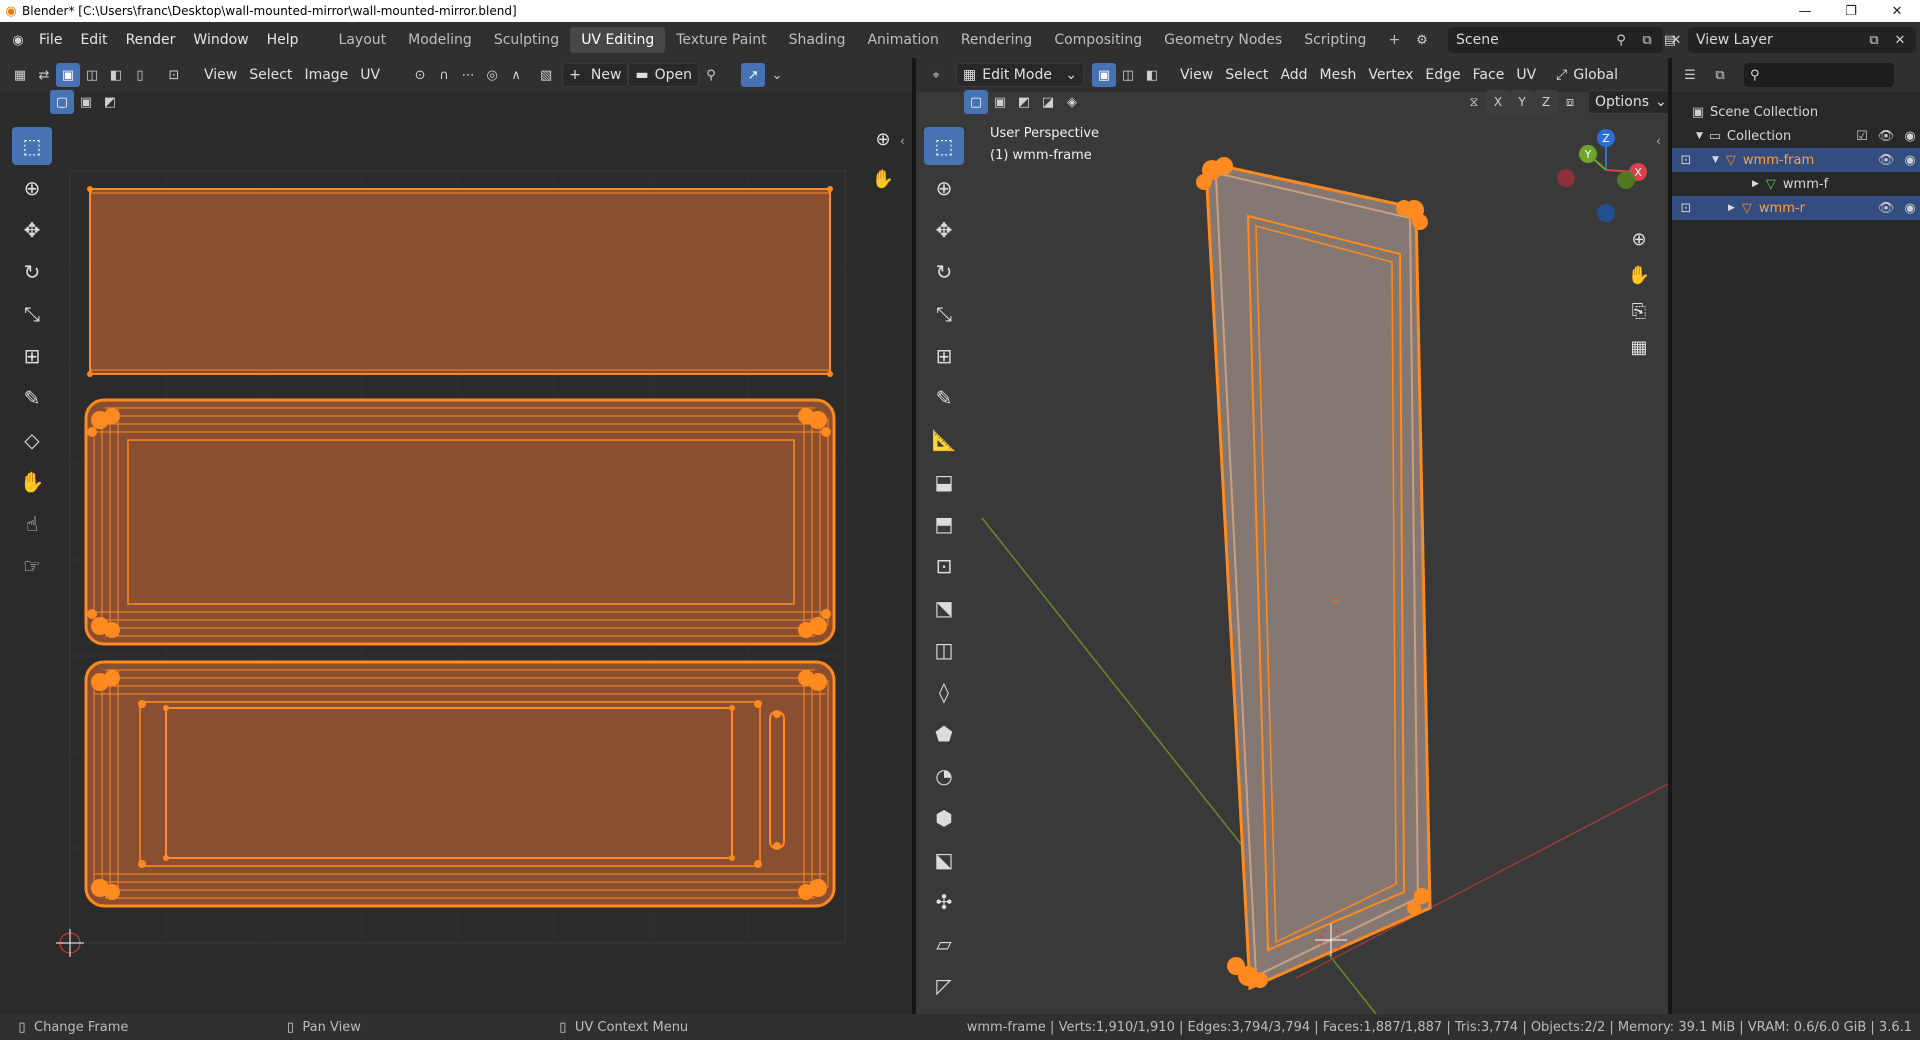 The width and height of the screenshot is (1920, 1040). What do you see at coordinates (618, 40) in the screenshot?
I see `tab-uv-editing: UV Editing` at bounding box center [618, 40].